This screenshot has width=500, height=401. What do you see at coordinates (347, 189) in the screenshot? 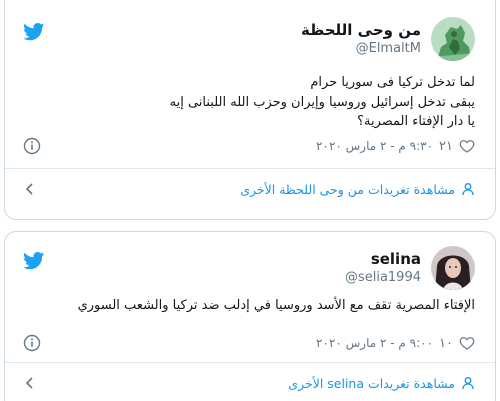
I see `more-tweets-label: مشاهدة تغريدات من وحى اللحظة الأخرى` at bounding box center [347, 189].